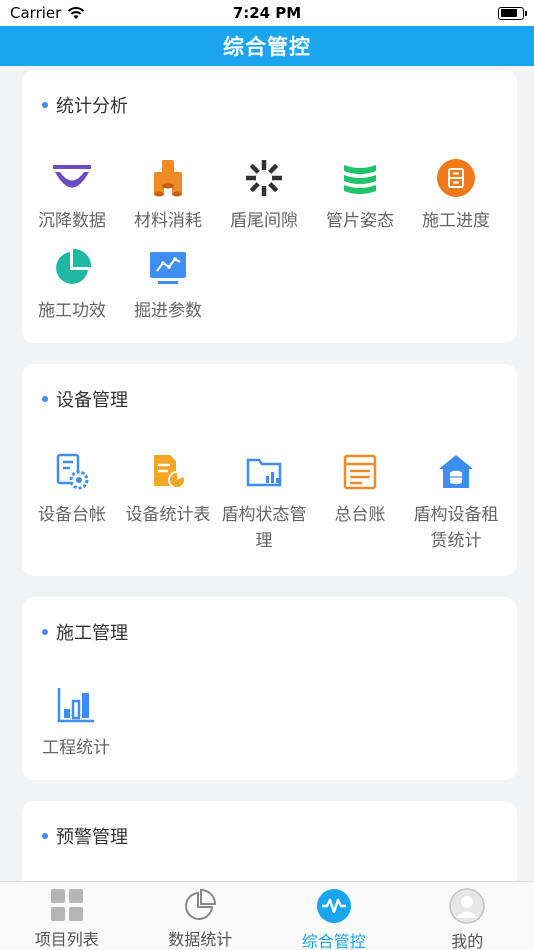  Describe the element at coordinates (200, 905) in the screenshot. I see `pie-outline-icon` at that location.